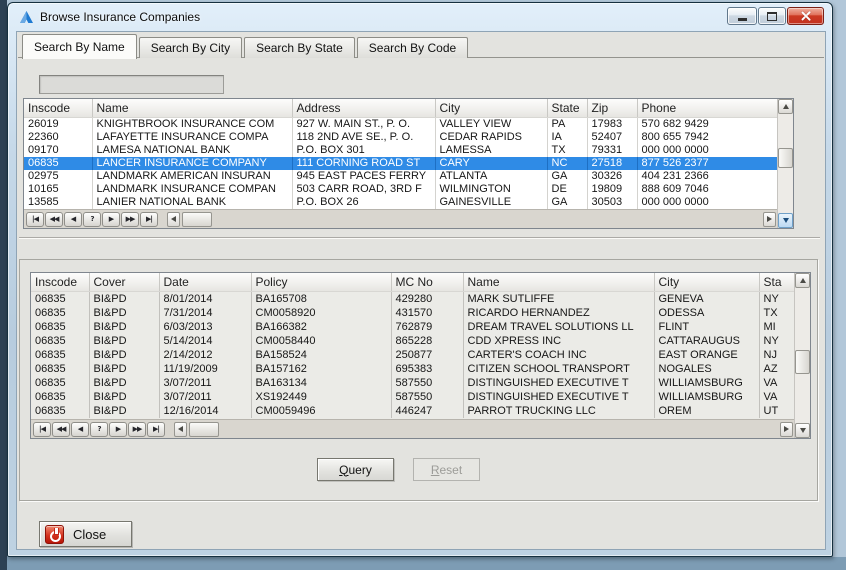  I want to click on column-header: Cover, so click(124, 282).